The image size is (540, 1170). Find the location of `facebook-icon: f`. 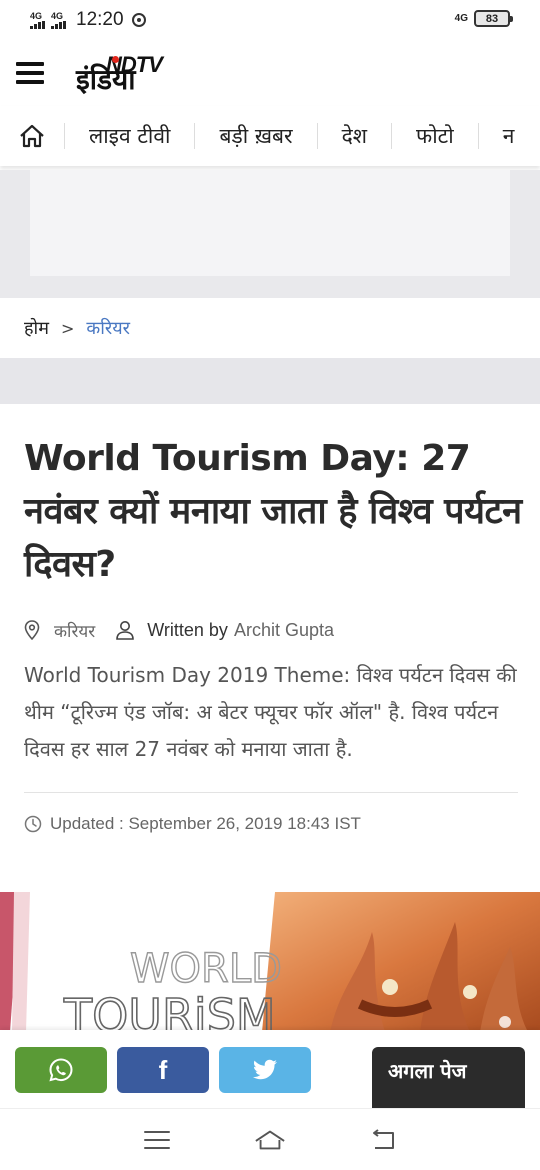

facebook-icon: f is located at coordinates (163, 1069).